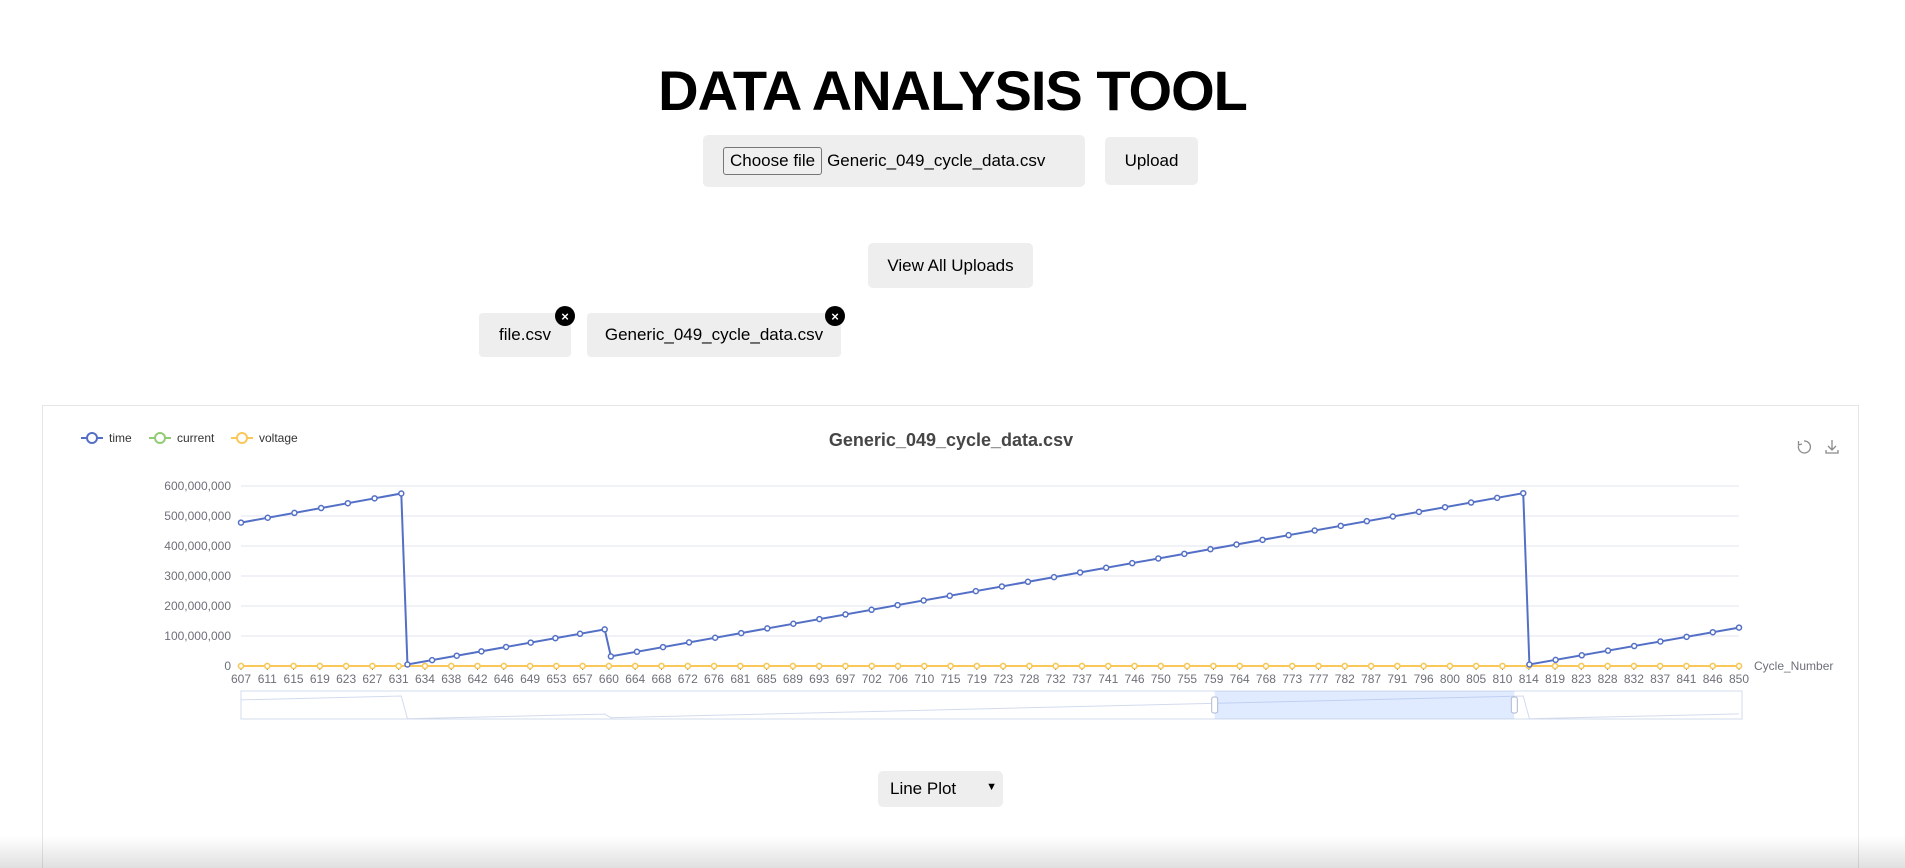 This screenshot has height=868, width=1905. What do you see at coordinates (716, 331) in the screenshot?
I see `file-chip: Generic_049_cycle_data.csv ×` at bounding box center [716, 331].